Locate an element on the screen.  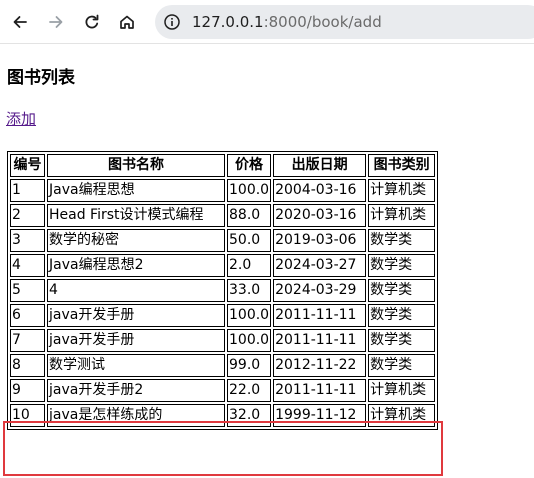
table-row: 6 java开发手册 100.0 2011-11-11 数学类 is located at coordinates (223, 315).